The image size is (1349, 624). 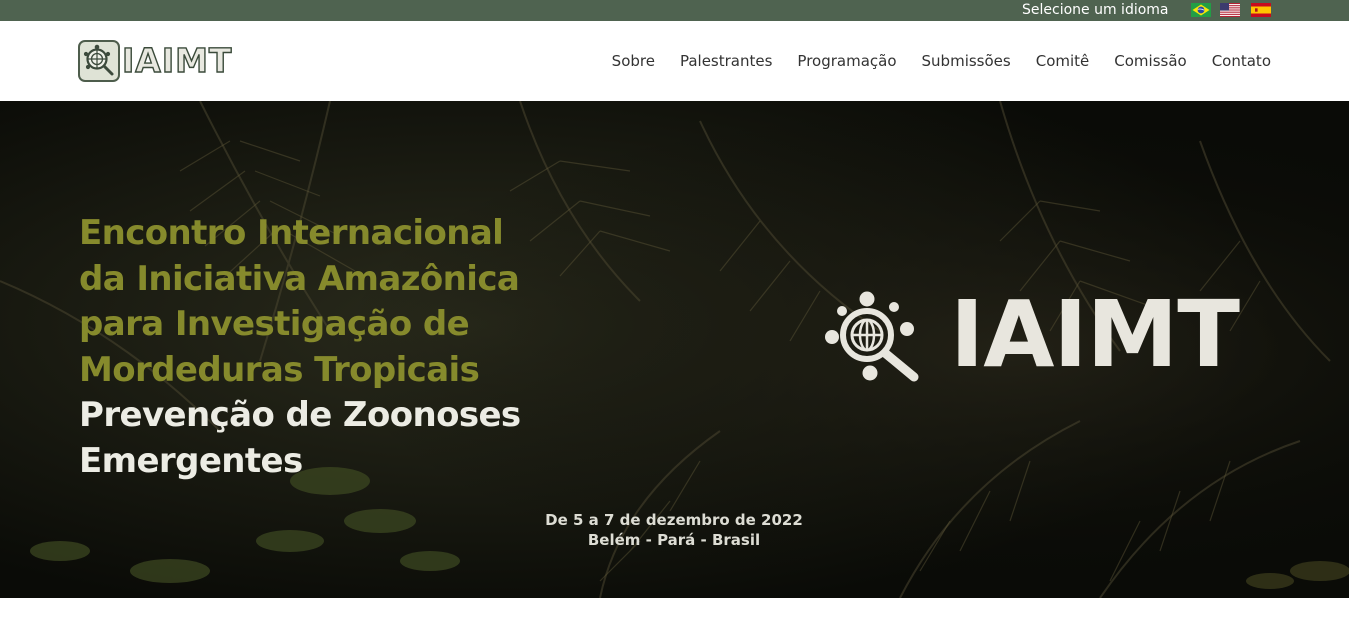 What do you see at coordinates (279, 369) in the screenshot?
I see `hero-title-line: Mordeduras Tropicais` at bounding box center [279, 369].